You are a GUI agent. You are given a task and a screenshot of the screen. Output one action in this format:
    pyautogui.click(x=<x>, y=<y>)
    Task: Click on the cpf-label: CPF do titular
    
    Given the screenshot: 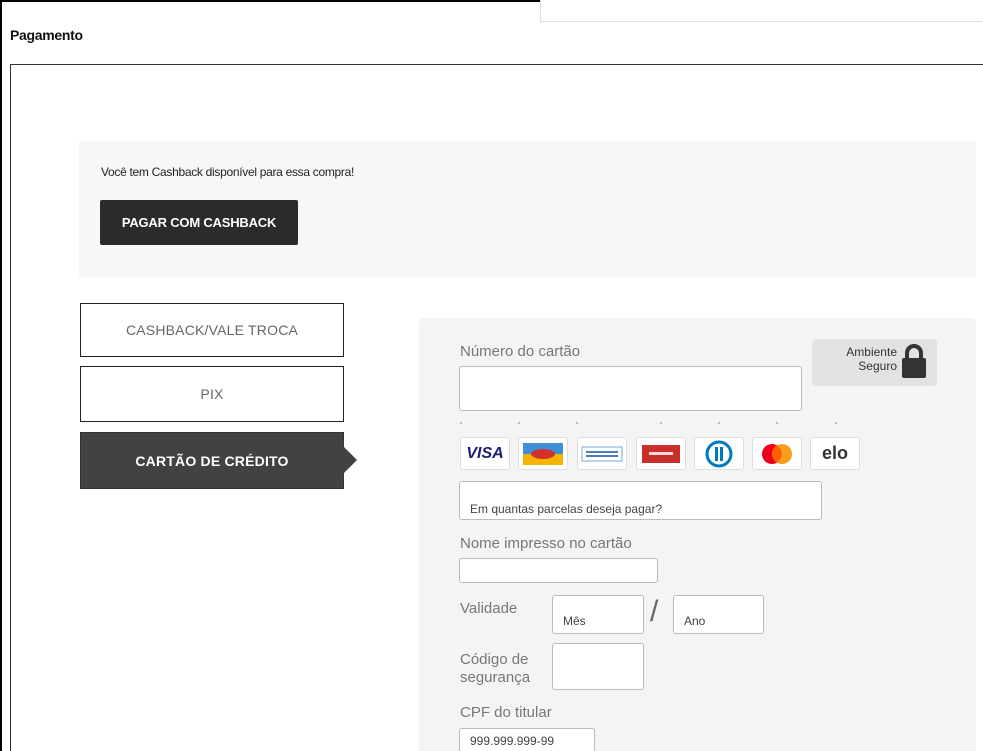 What is the action you would take?
    pyautogui.click(x=506, y=712)
    